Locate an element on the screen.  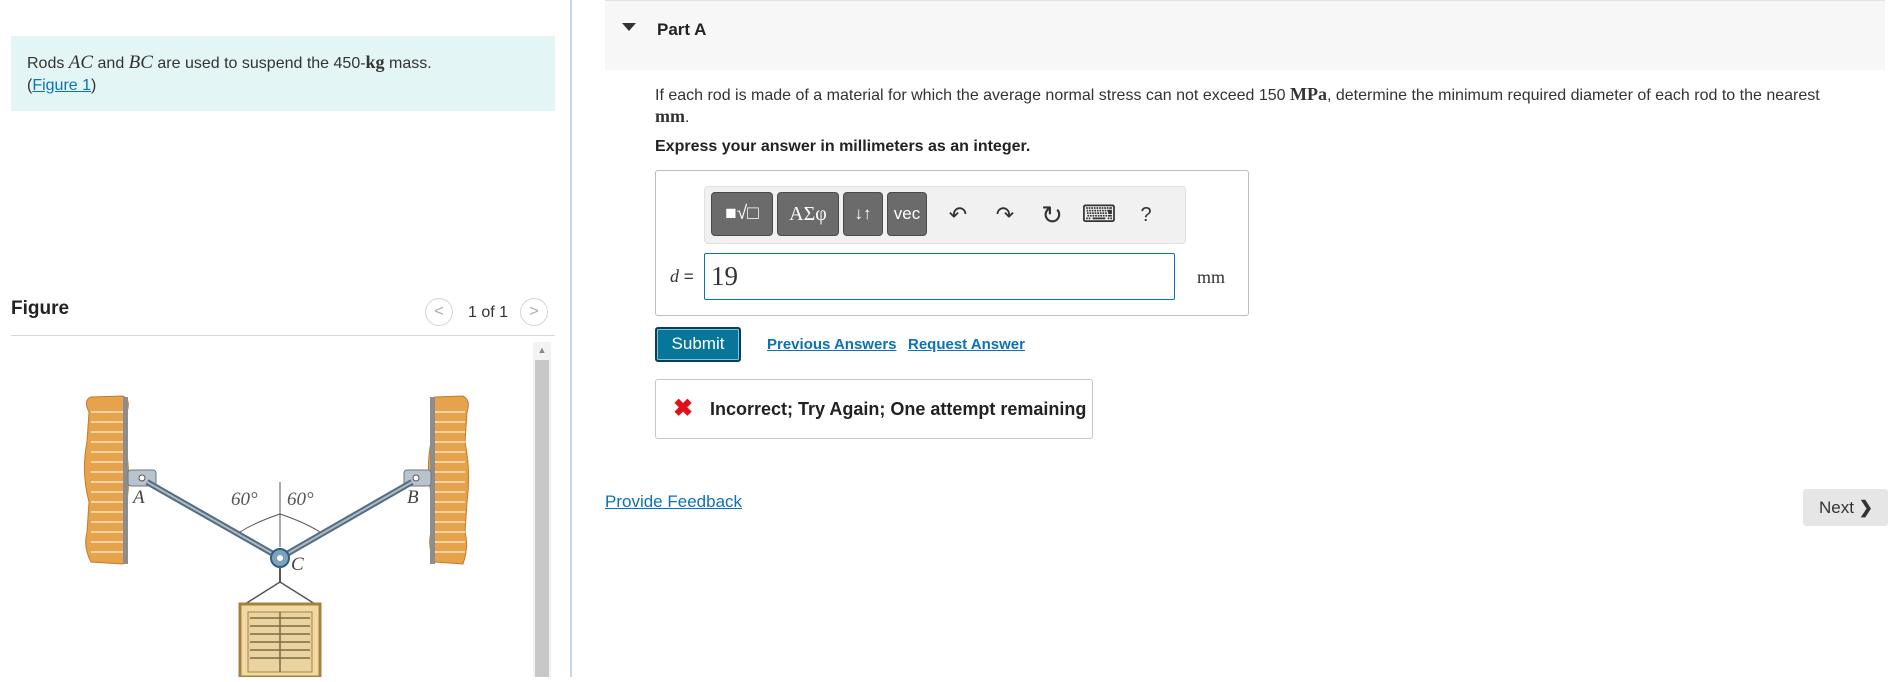
provide-feedback-link: Provide Feedback is located at coordinates (673, 502).